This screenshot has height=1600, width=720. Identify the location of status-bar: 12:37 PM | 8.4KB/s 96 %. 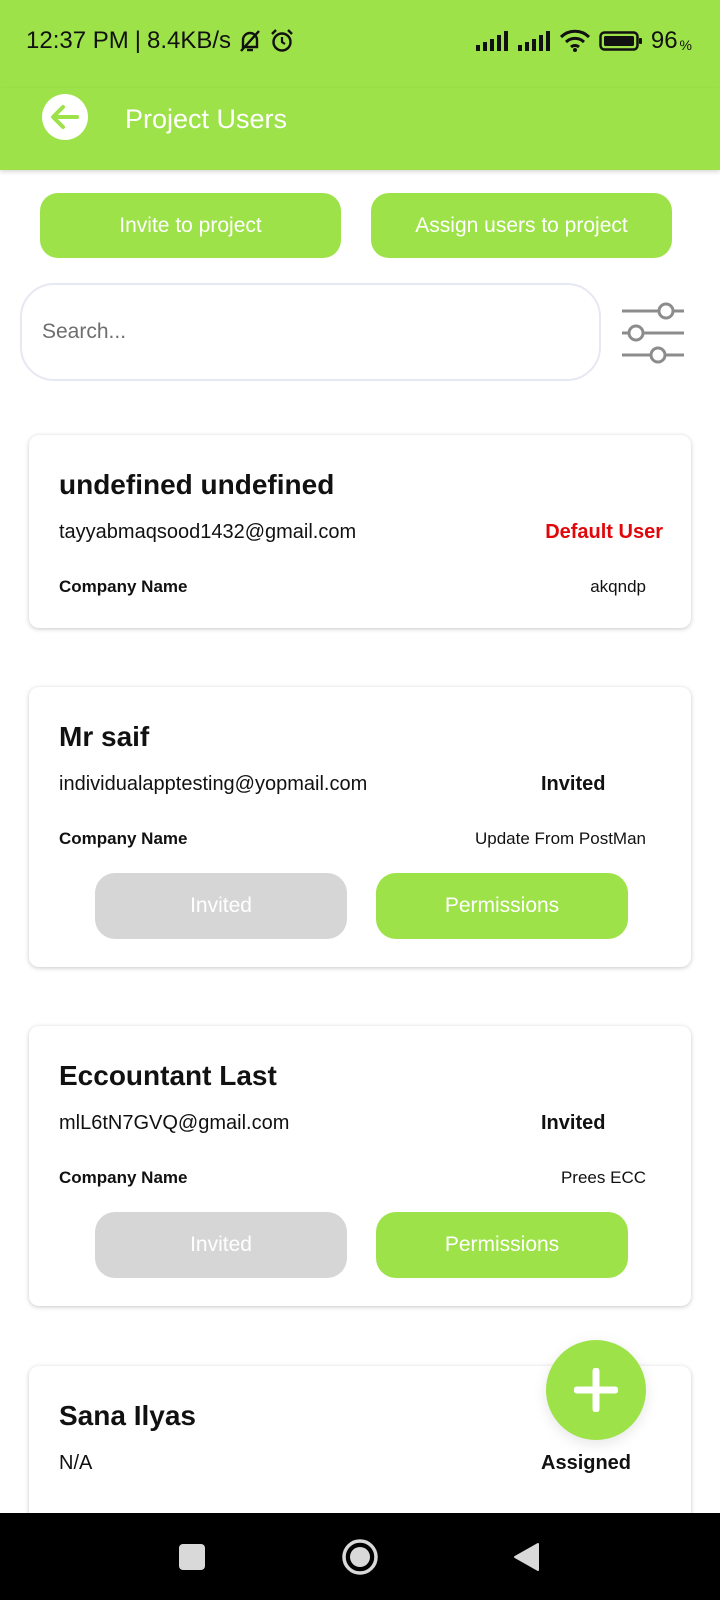
(360, 44).